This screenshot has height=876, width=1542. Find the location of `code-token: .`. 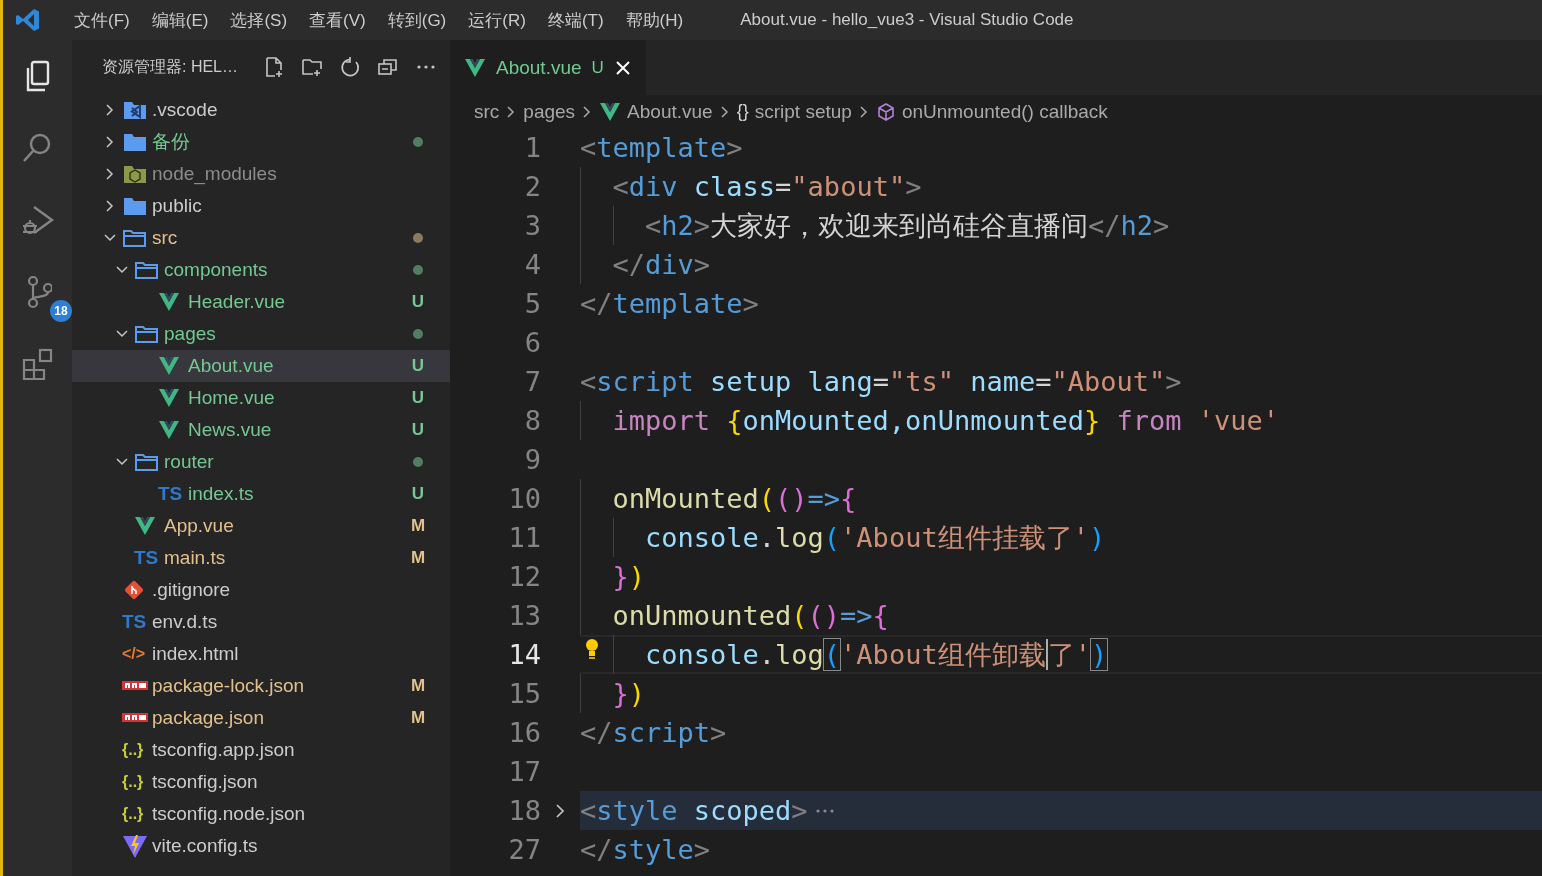

code-token: . is located at coordinates (767, 537).